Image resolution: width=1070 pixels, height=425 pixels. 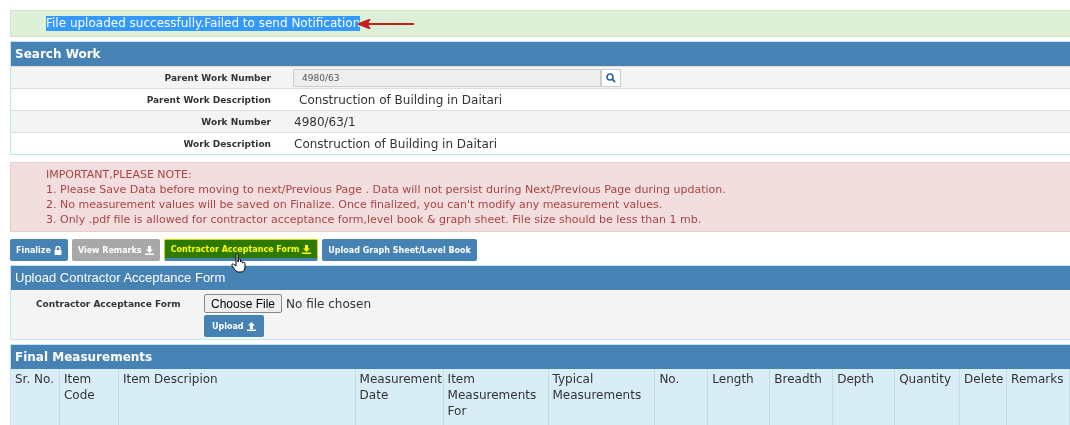 What do you see at coordinates (241, 250) in the screenshot?
I see `action-button: Contractor Acceptance Form` at bounding box center [241, 250].